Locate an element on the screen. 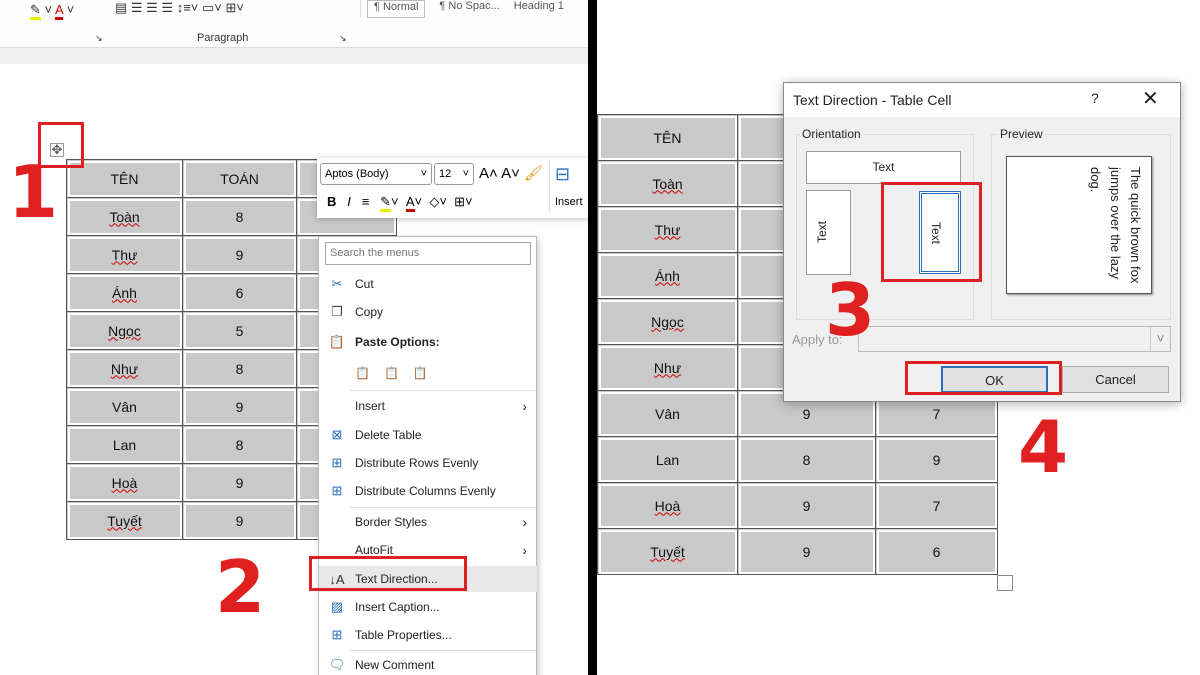 Image resolution: width=1200 pixels, height=675 pixels. menu-delete-table: ⊠ Delete Table is located at coordinates (428, 435).